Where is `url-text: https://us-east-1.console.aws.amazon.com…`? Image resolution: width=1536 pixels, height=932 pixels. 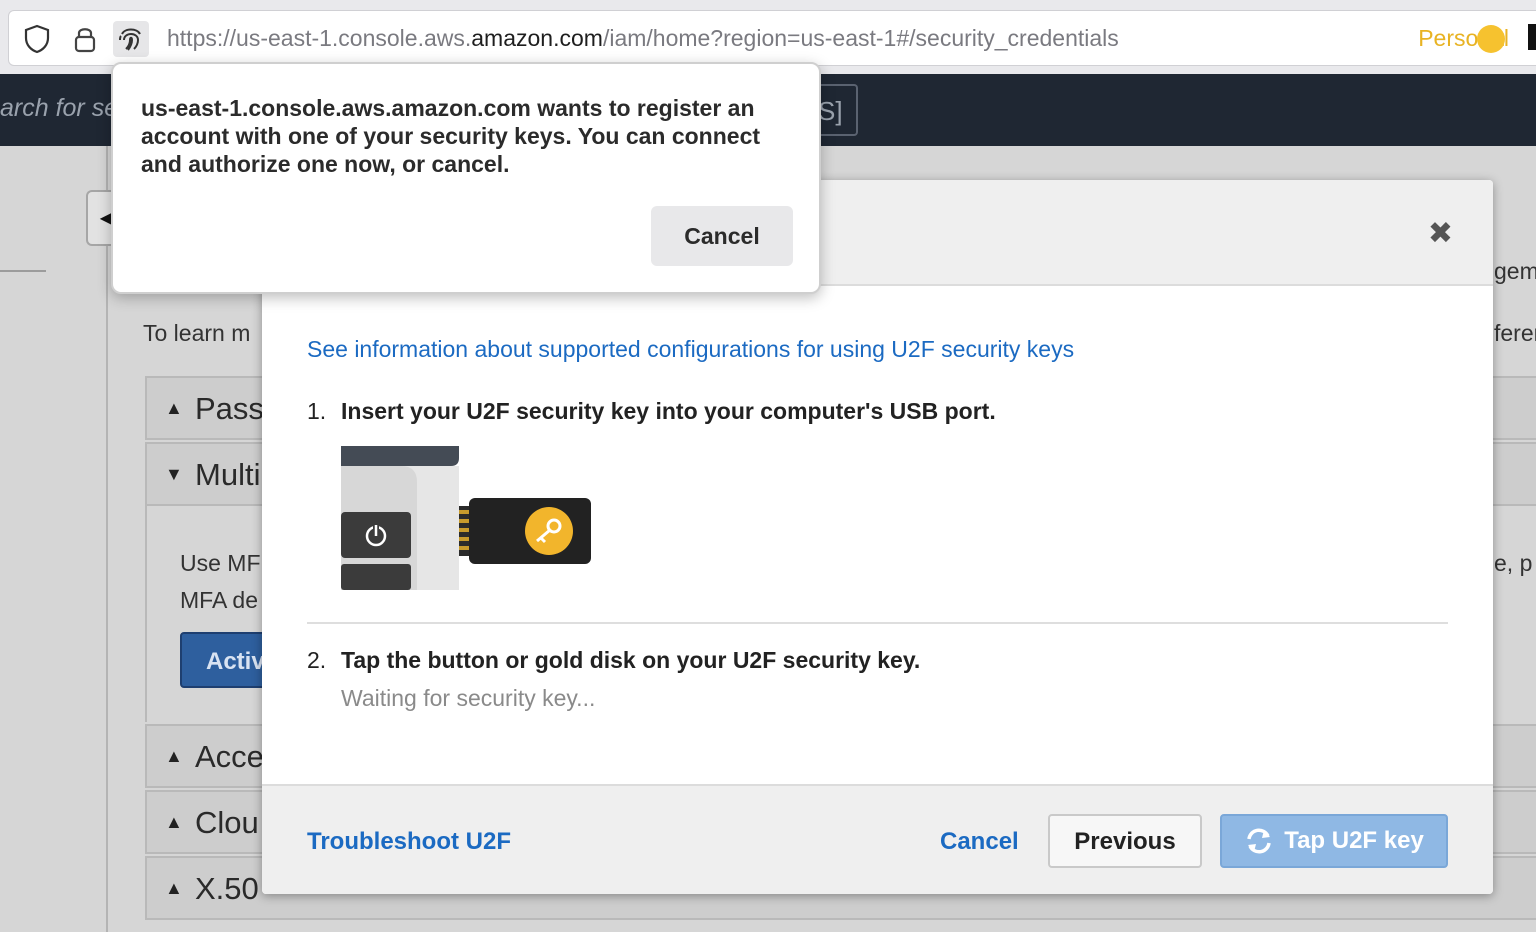 url-text: https://us-east-1.console.aws.amazon.com… is located at coordinates (643, 38).